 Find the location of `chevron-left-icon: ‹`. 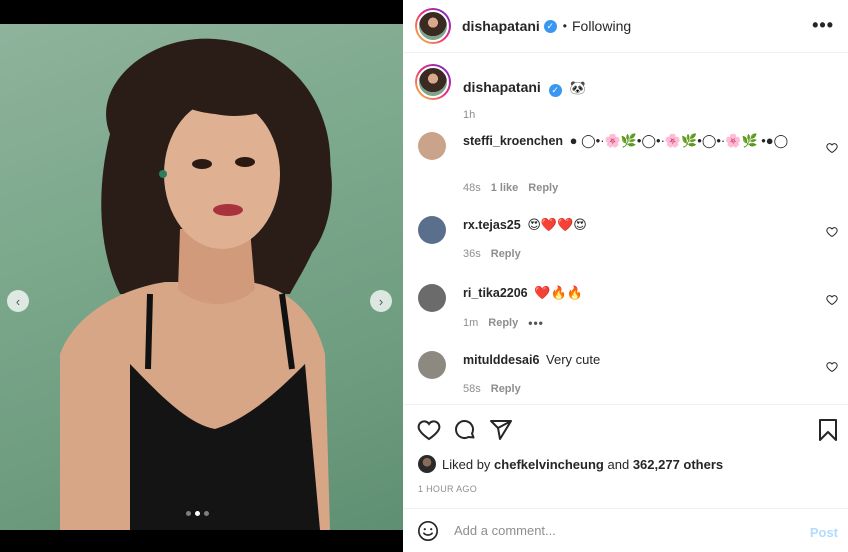

chevron-left-icon: ‹ is located at coordinates (18, 301).